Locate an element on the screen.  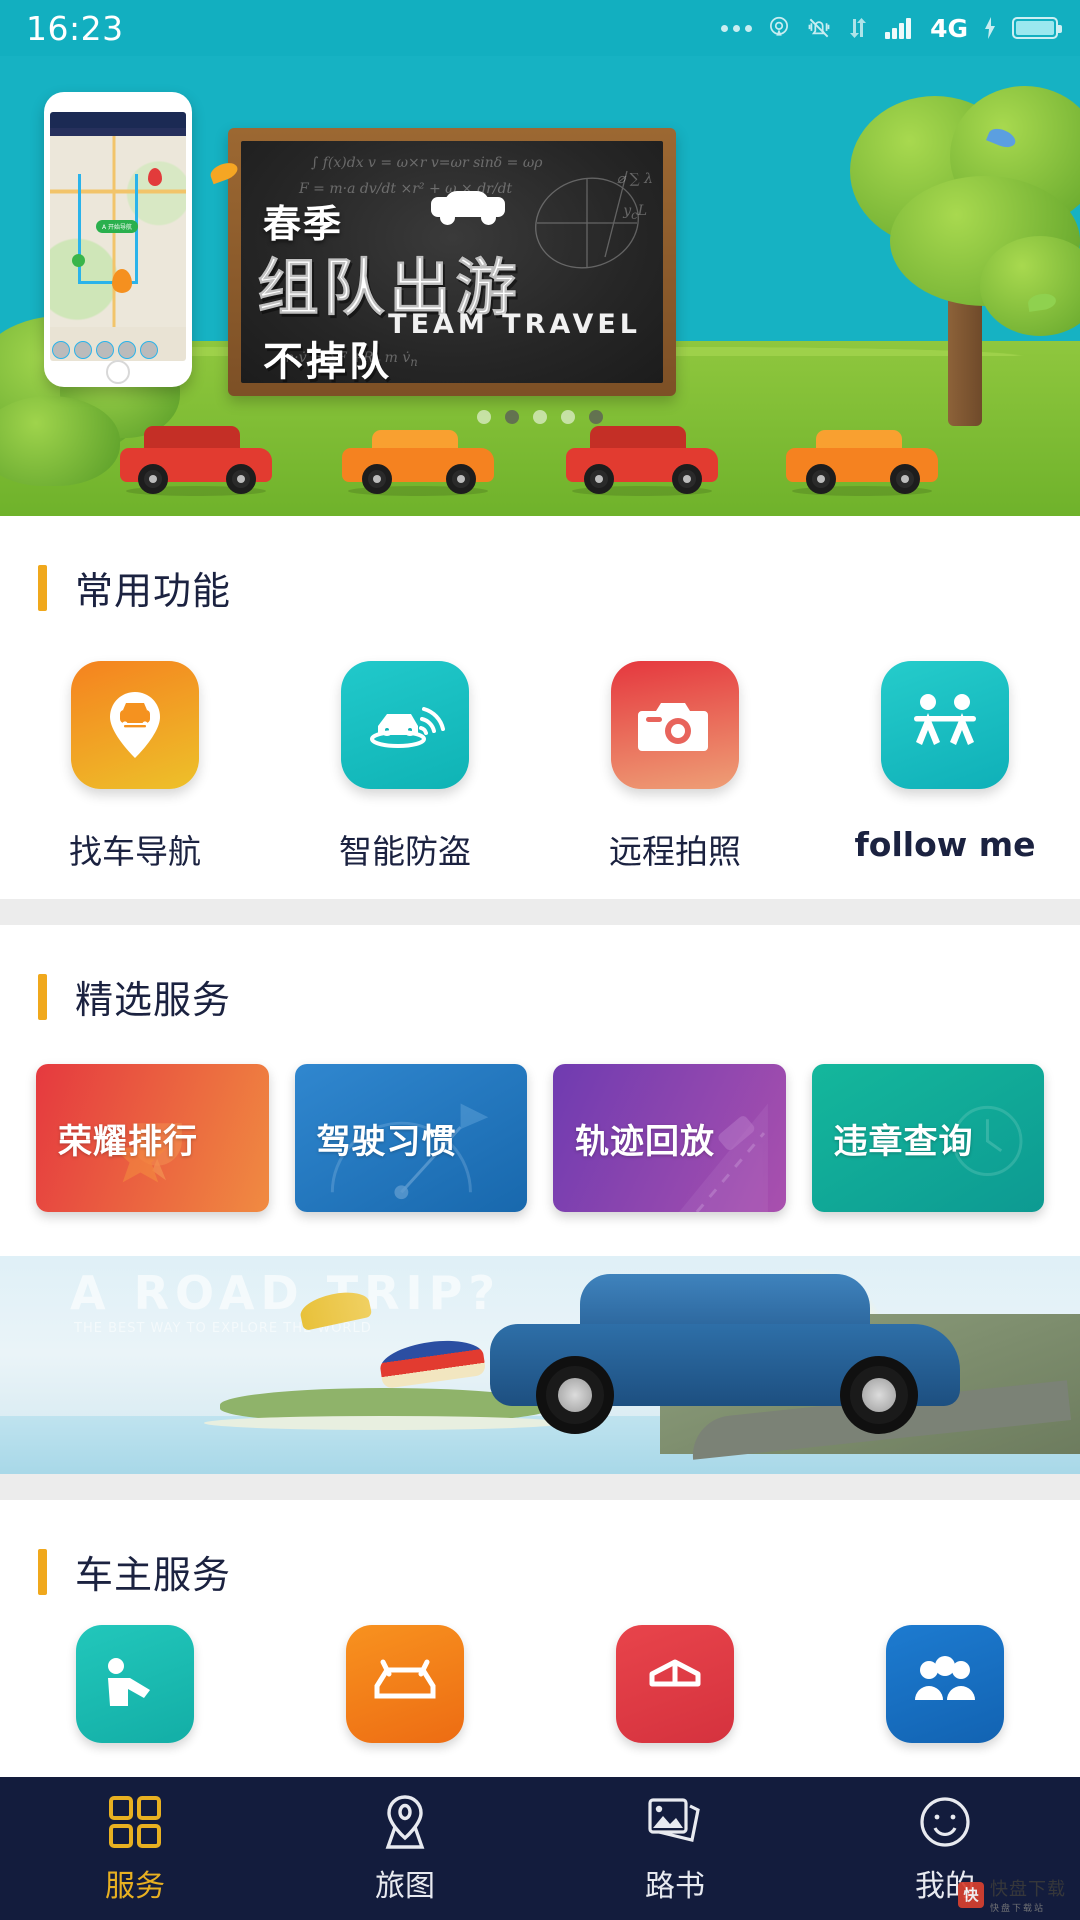
nav-item-services: 服务 is located at coordinates (135, 1849).